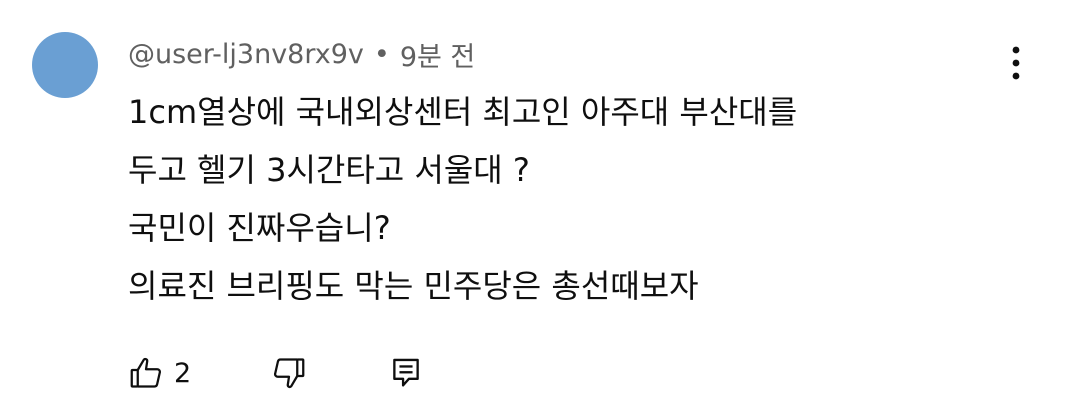 This screenshot has height=419, width=1074. What do you see at coordinates (463, 112) in the screenshot?
I see `comment-line: 1cm열상에 국내외상센터 최고인 아주대 부산대를` at bounding box center [463, 112].